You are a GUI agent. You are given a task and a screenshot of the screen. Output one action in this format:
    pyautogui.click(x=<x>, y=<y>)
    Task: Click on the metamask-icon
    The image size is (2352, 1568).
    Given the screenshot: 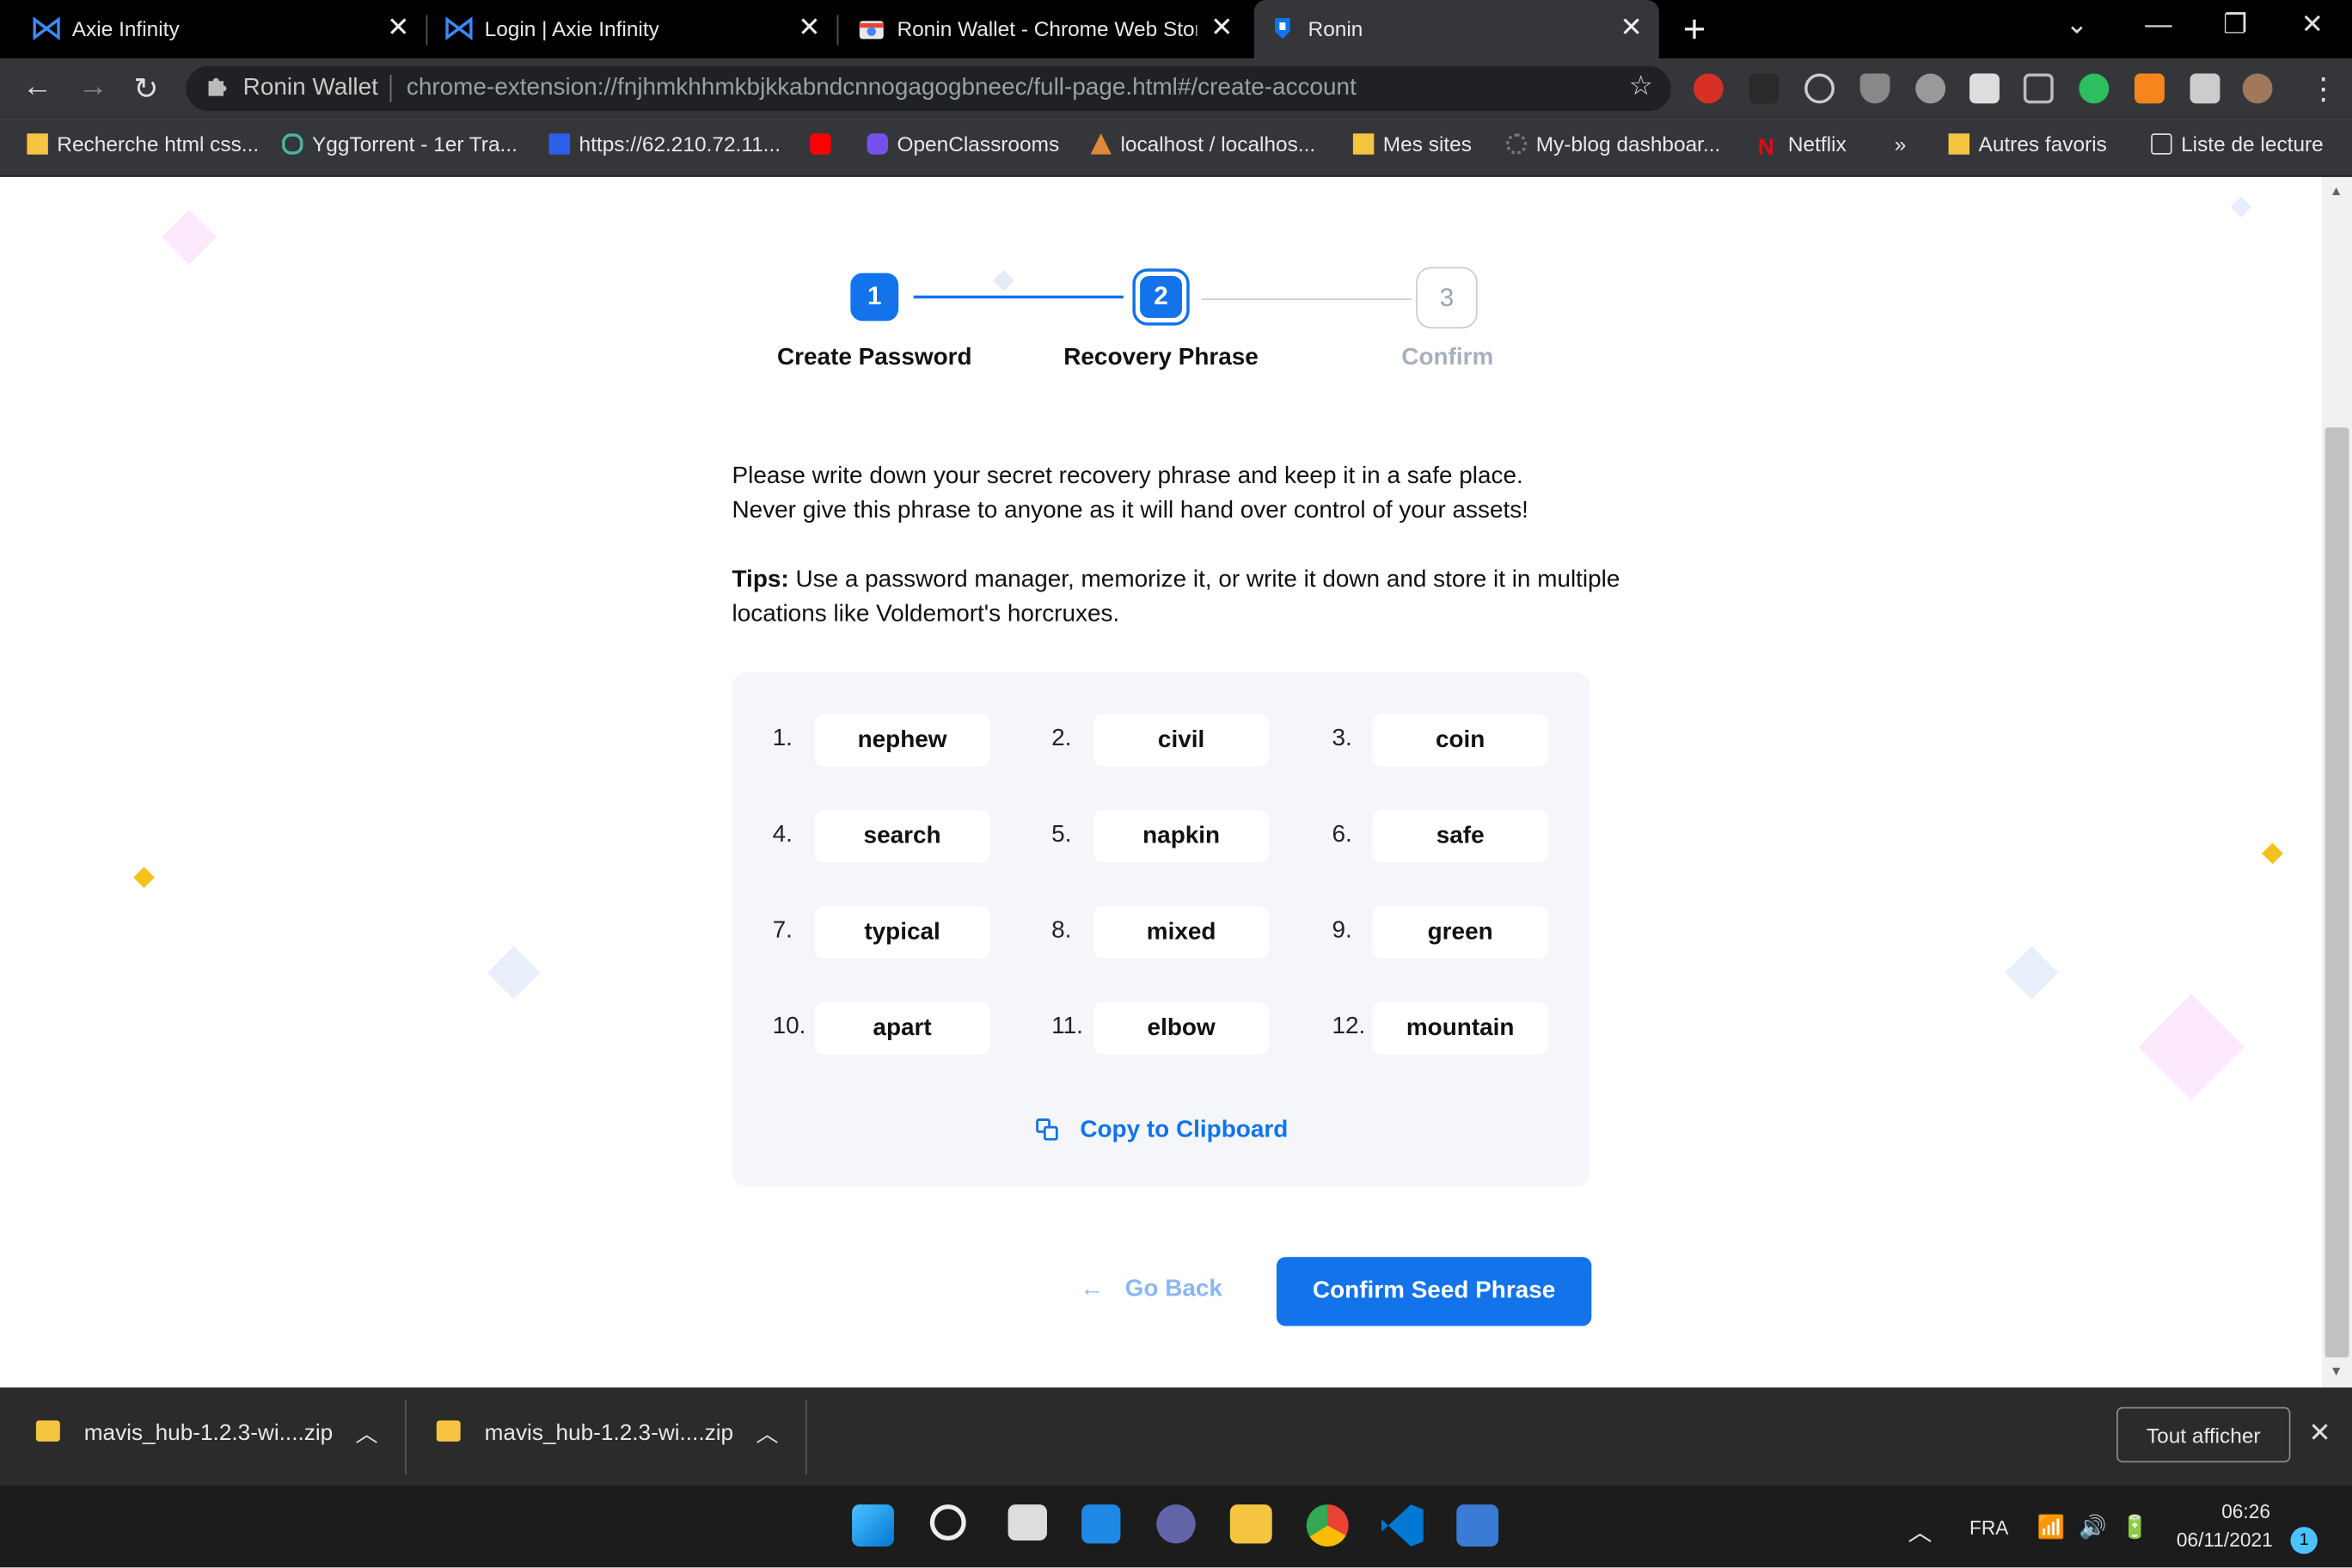 What is the action you would take?
    pyautogui.click(x=2149, y=88)
    